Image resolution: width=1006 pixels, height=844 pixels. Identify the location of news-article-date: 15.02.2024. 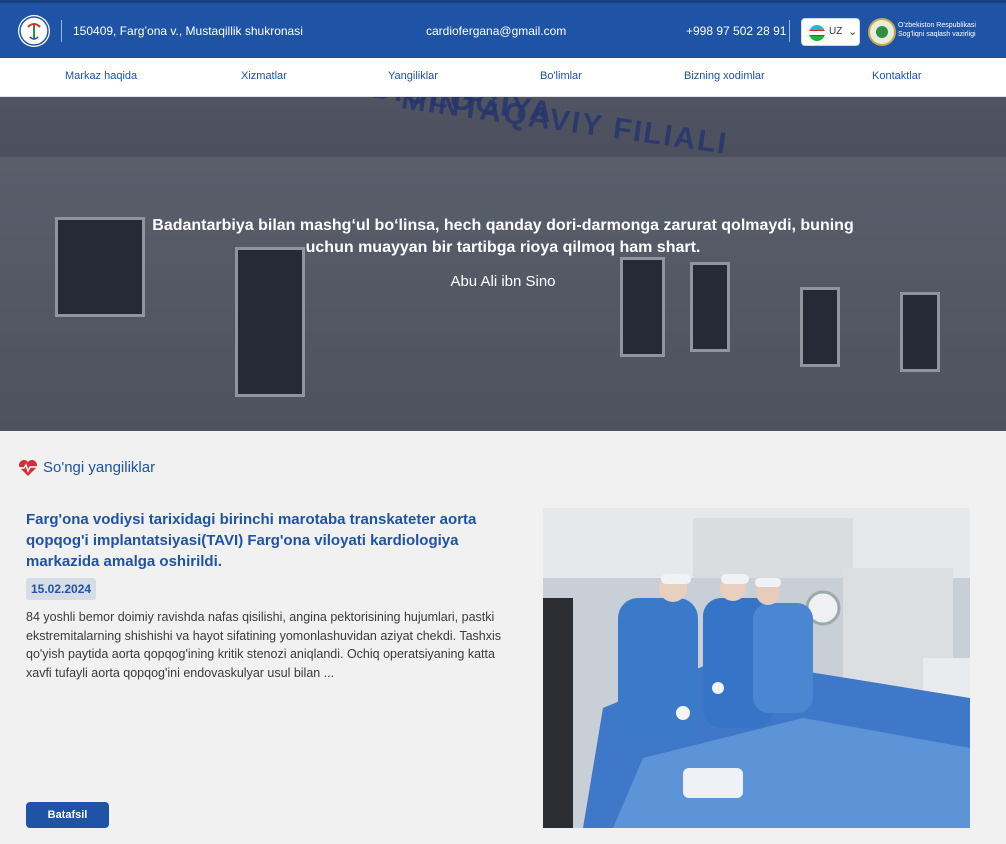
(61, 589).